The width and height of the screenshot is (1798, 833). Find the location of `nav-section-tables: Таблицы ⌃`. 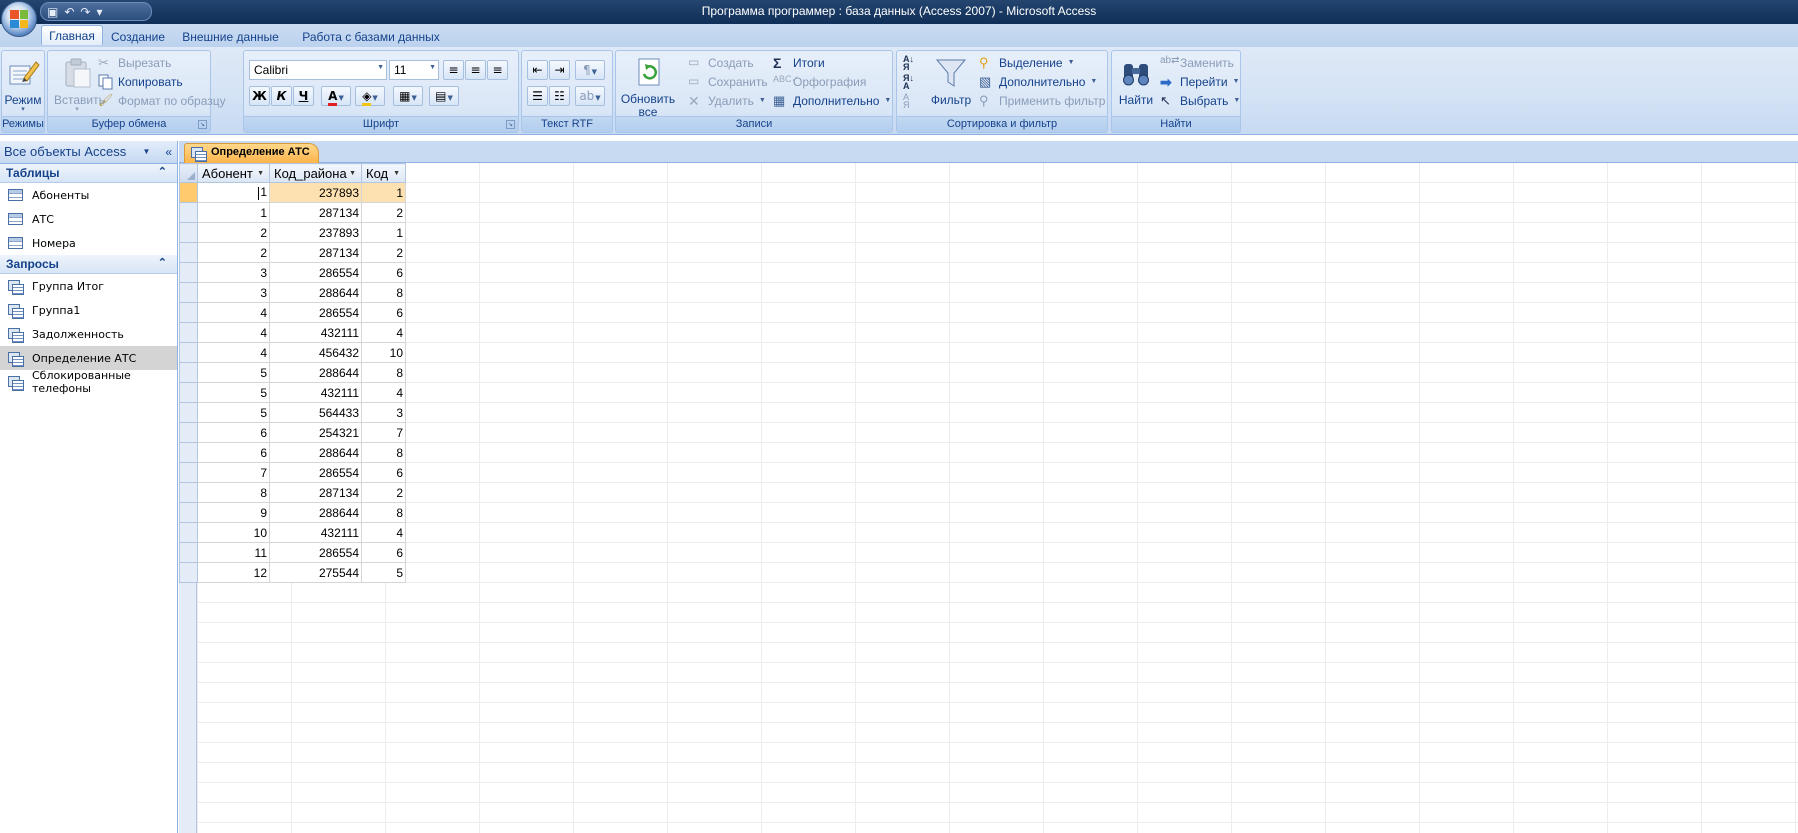

nav-section-tables: Таблицы ⌃ is located at coordinates (88, 173).